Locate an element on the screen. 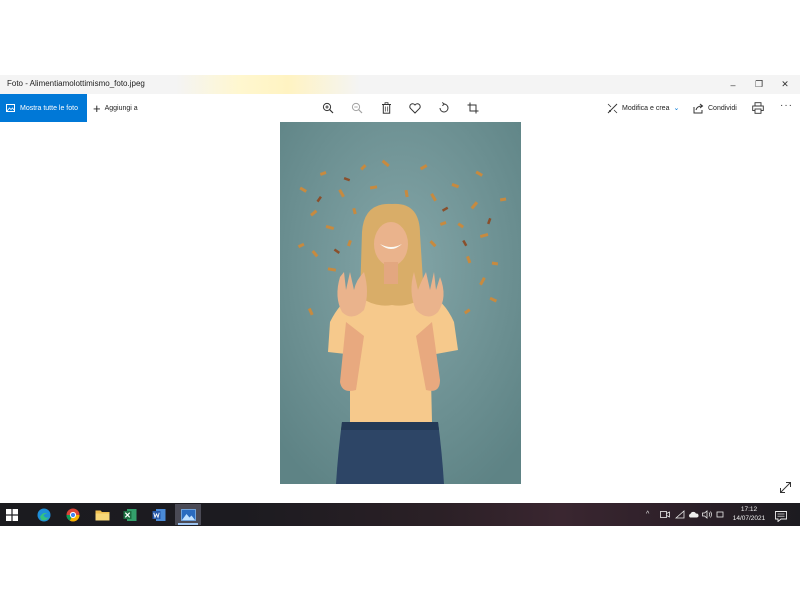 This screenshot has width=800, height=600. add-to-button: + Aggiungi a is located at coordinates (115, 108).